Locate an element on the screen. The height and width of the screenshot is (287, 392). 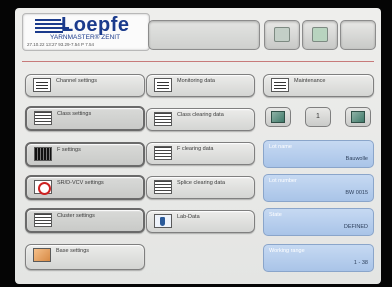
maintenance-button: Maintenance is located at coordinates (318, 85).